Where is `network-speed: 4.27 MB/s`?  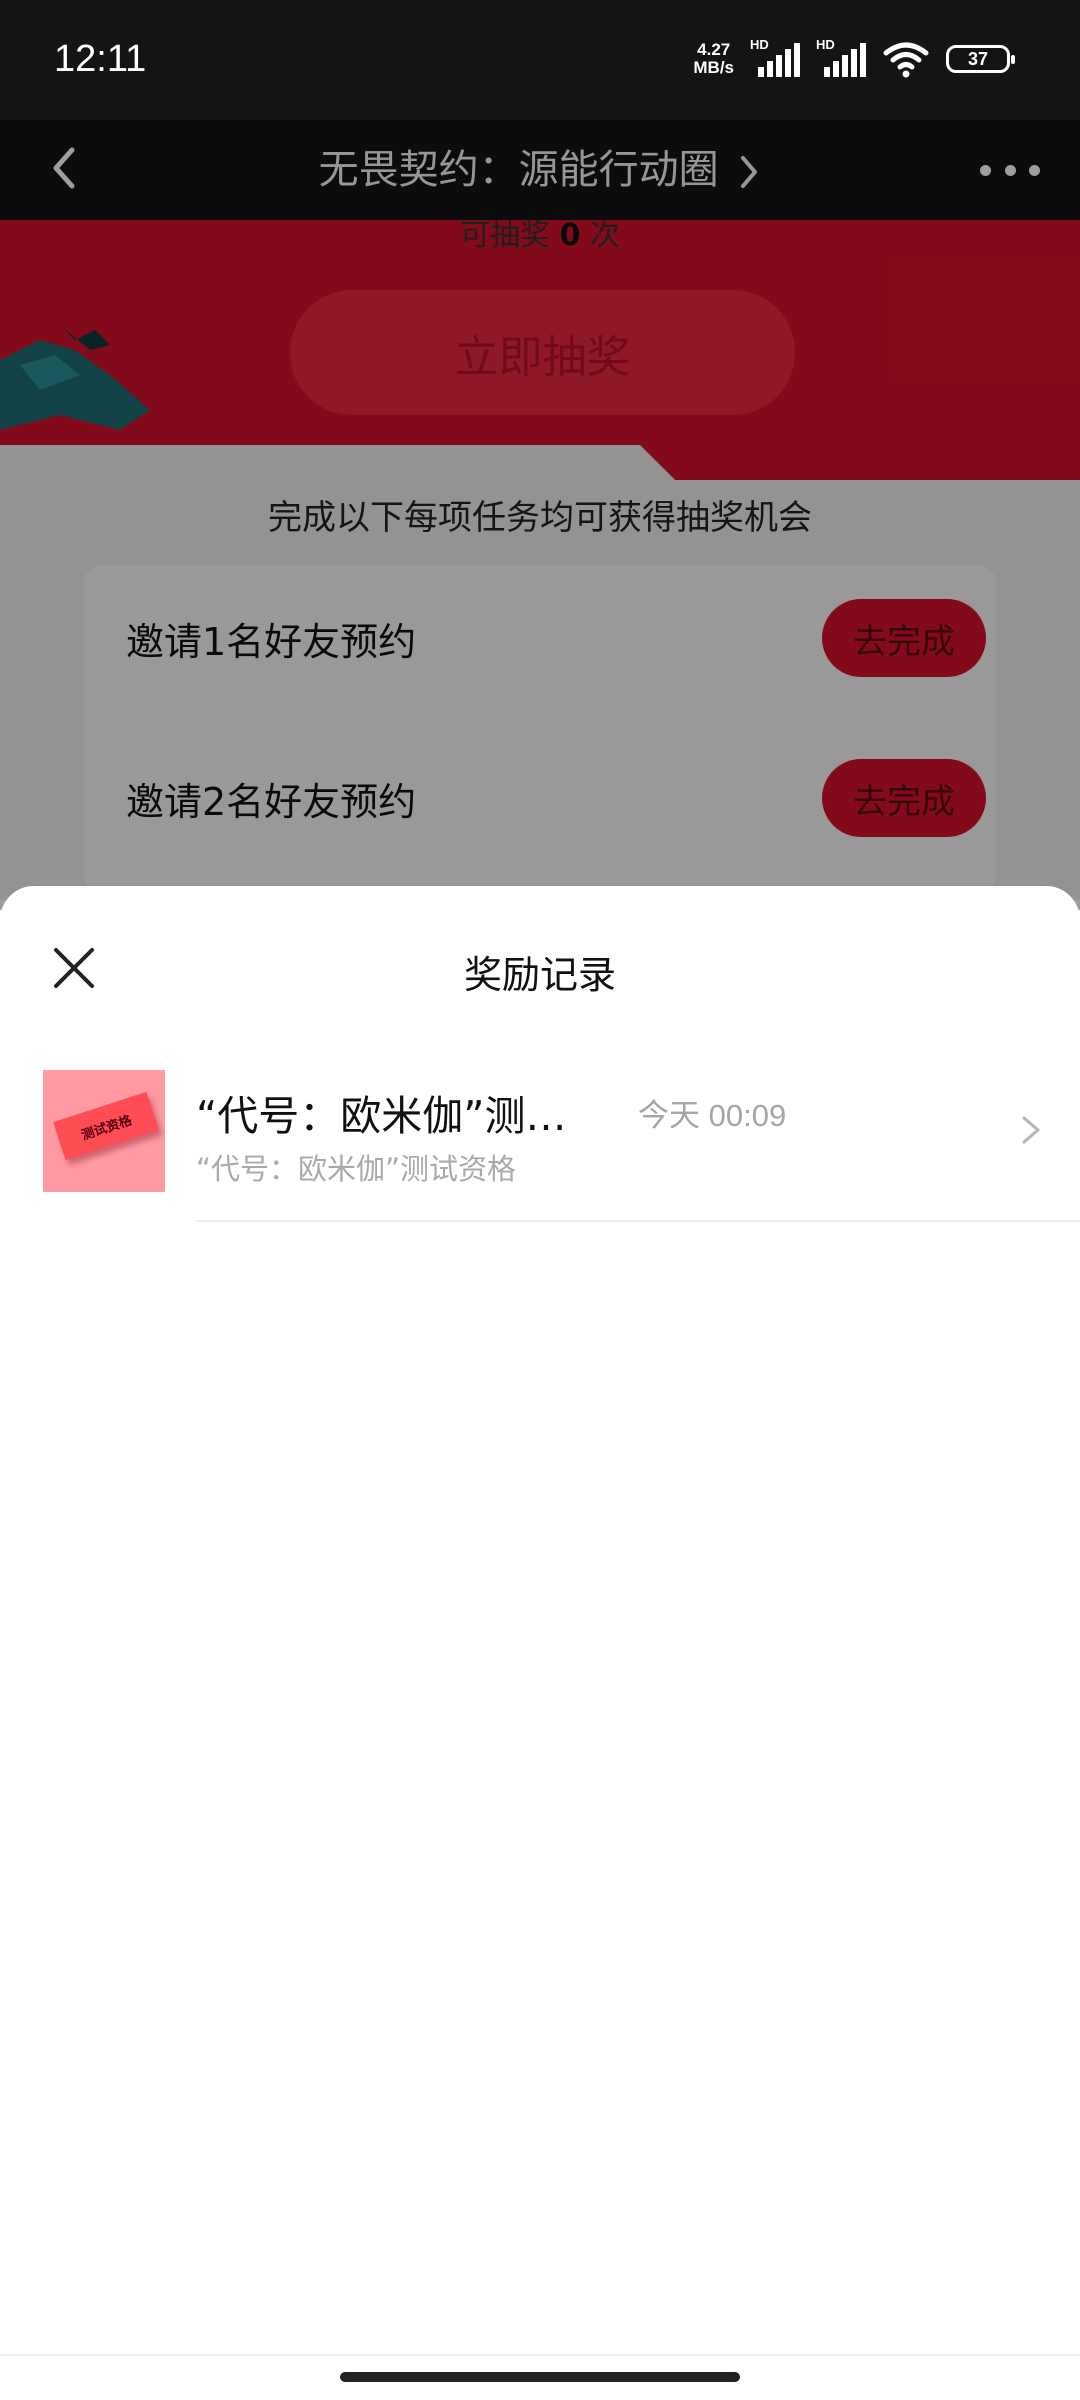
network-speed: 4.27 MB/s is located at coordinates (713, 58).